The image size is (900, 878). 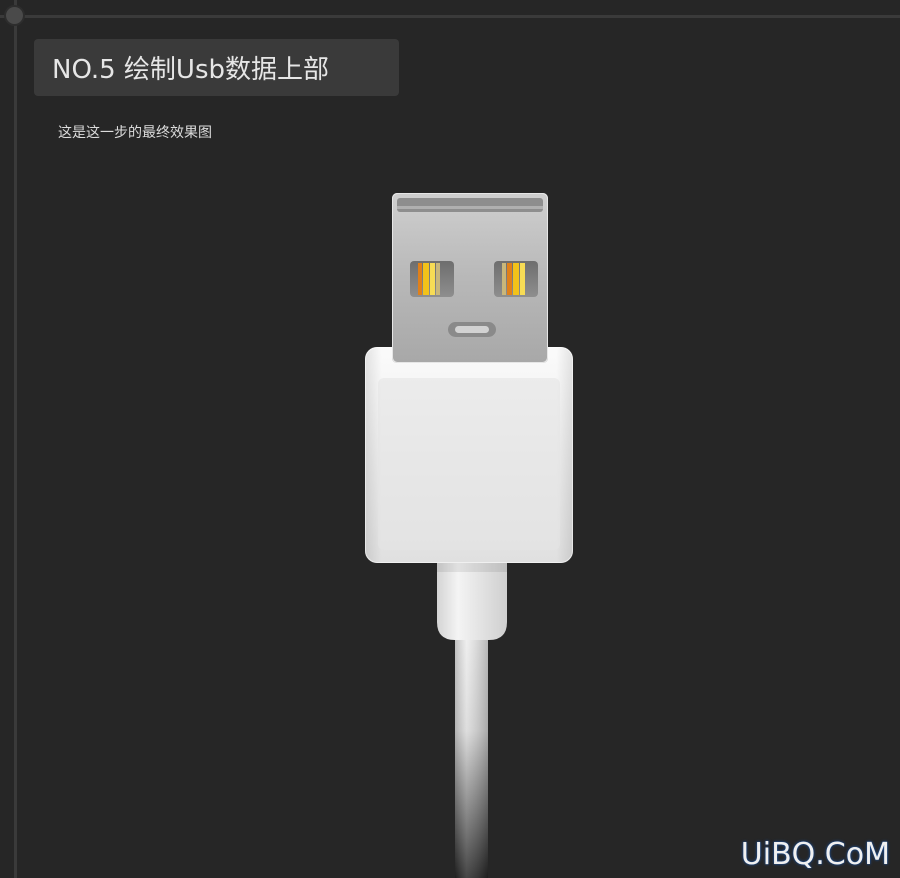 What do you see at coordinates (469, 455) in the screenshot?
I see `usb-housing` at bounding box center [469, 455].